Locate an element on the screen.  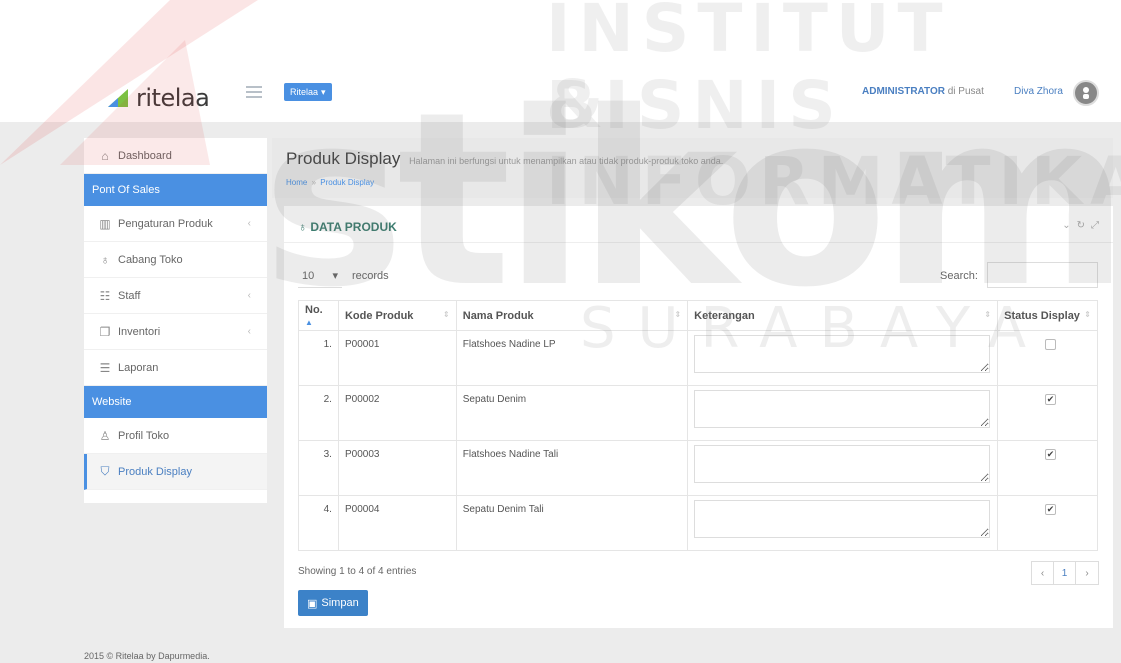
users-icon: ☷ is located at coordinates (105, 295).